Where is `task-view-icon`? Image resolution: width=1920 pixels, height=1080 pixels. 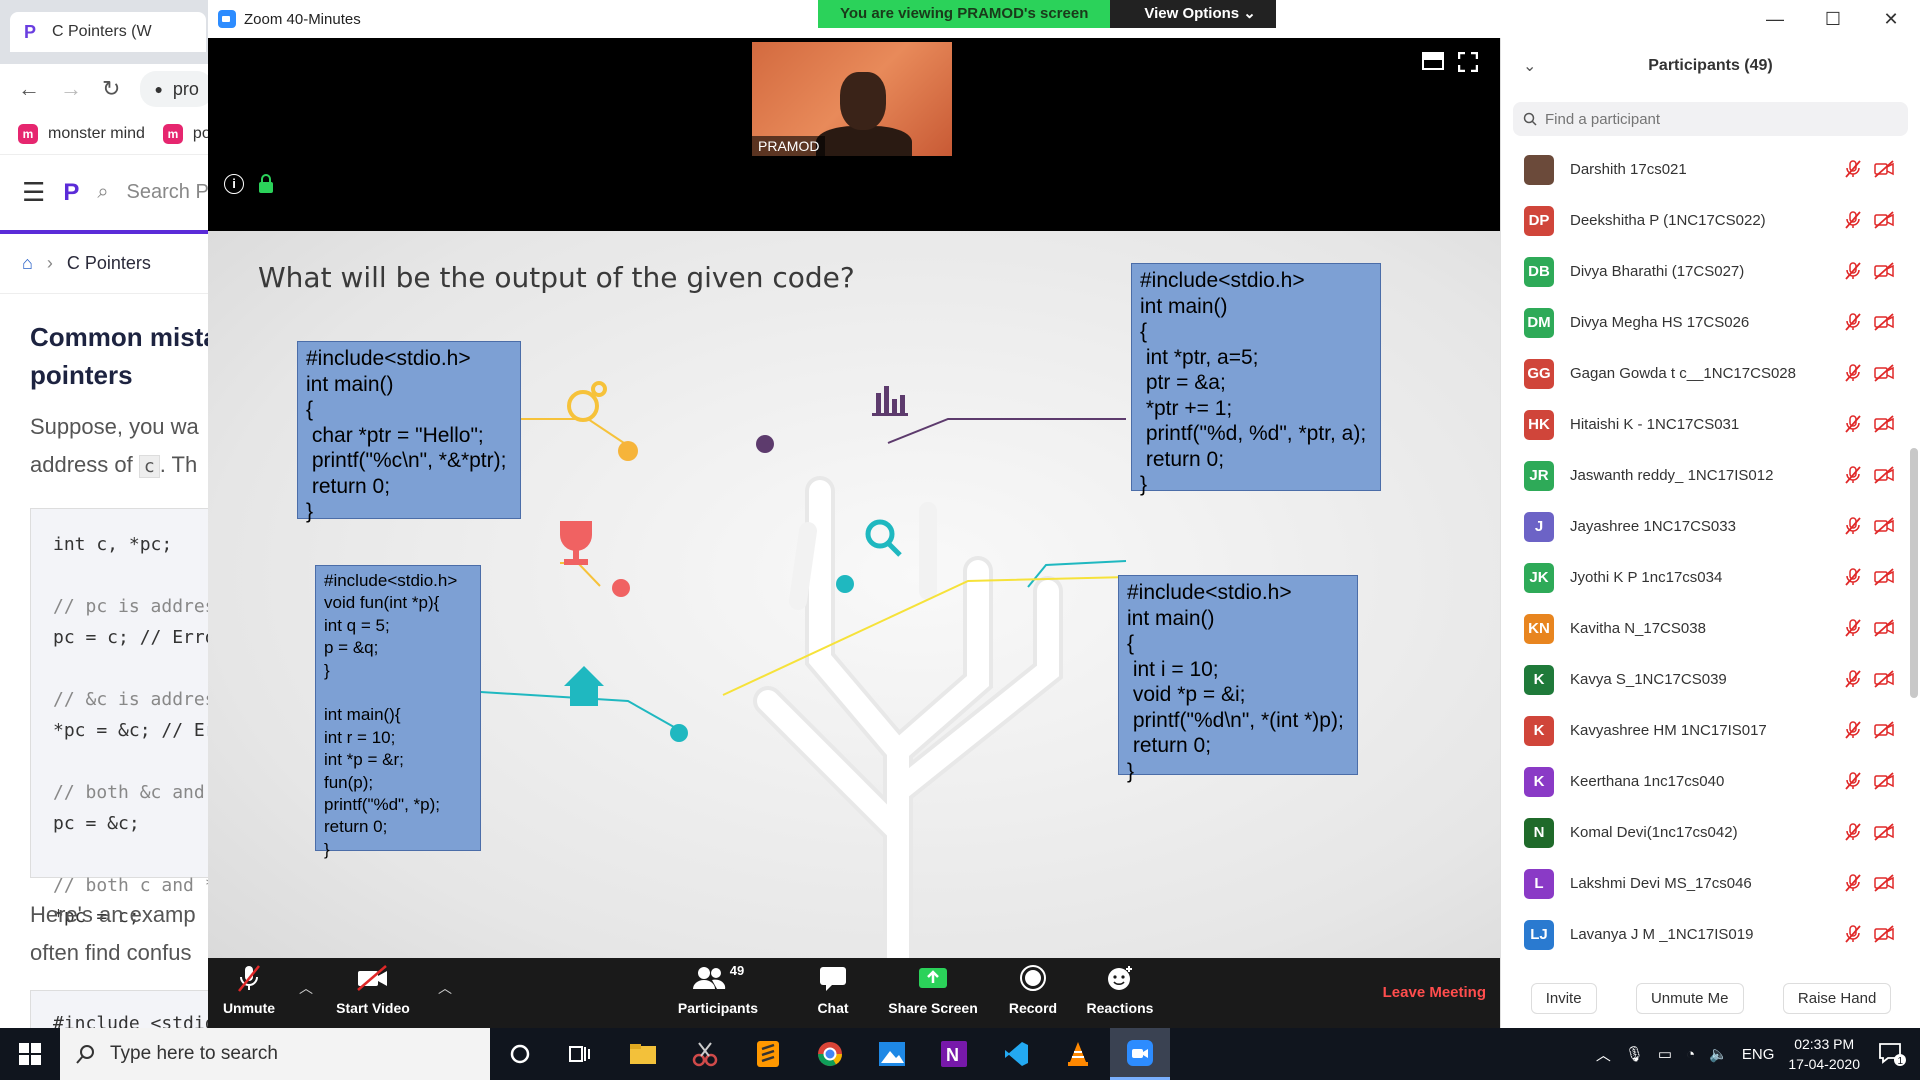
task-view-icon is located at coordinates (579, 1054).